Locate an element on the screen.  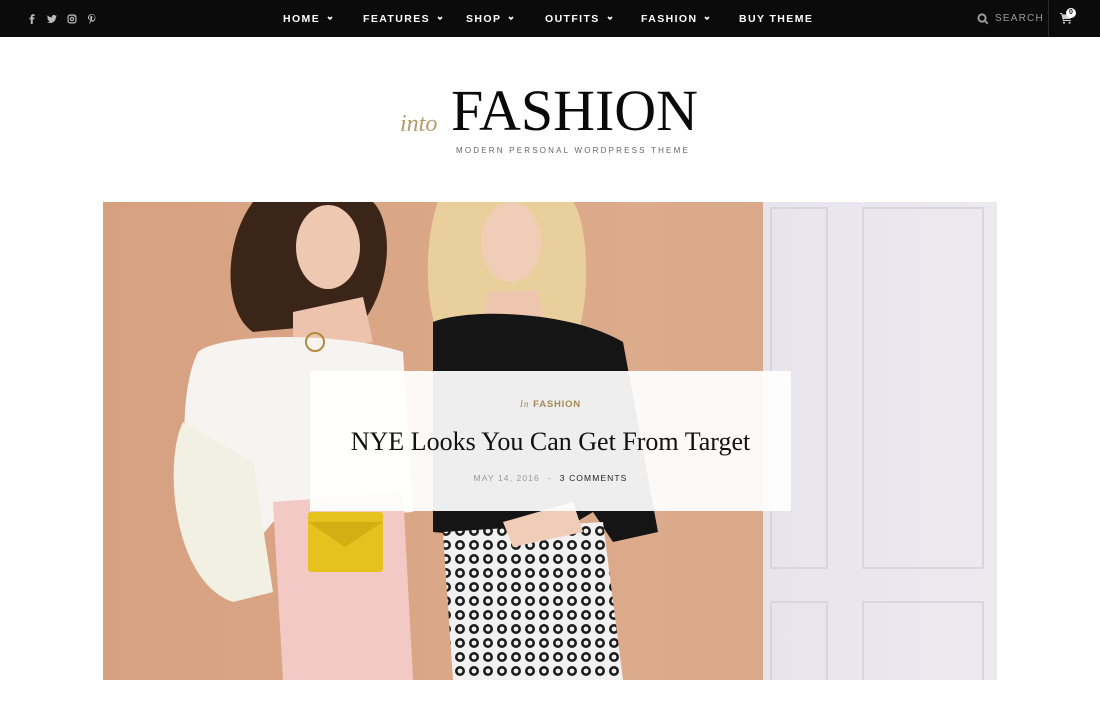
nav-item-label: HOME is located at coordinates (302, 18).